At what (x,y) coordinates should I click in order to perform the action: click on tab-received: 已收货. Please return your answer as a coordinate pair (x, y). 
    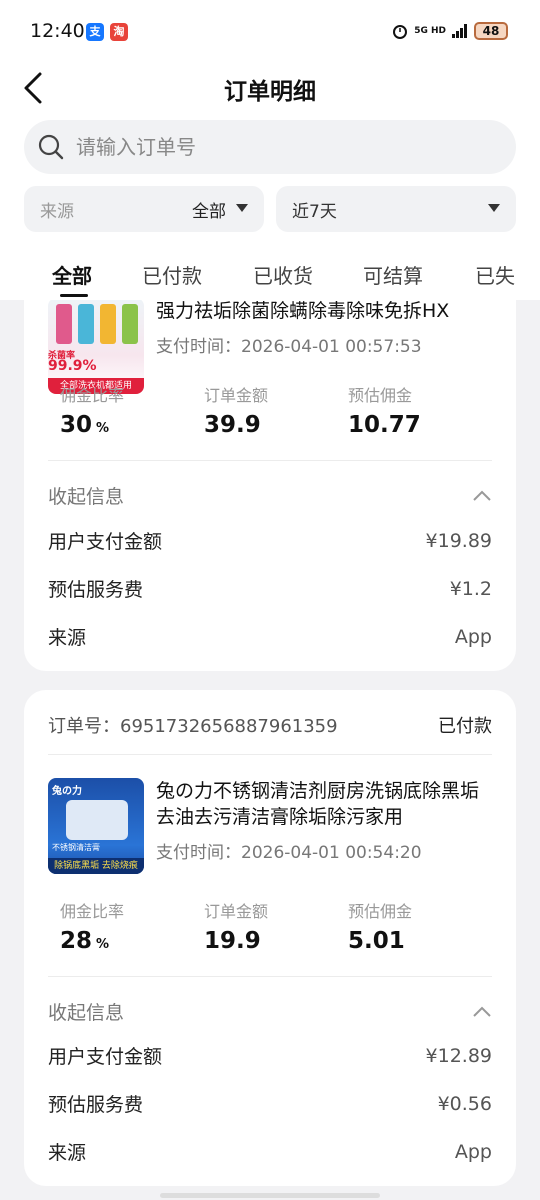
    Looking at the image, I should click on (283, 274).